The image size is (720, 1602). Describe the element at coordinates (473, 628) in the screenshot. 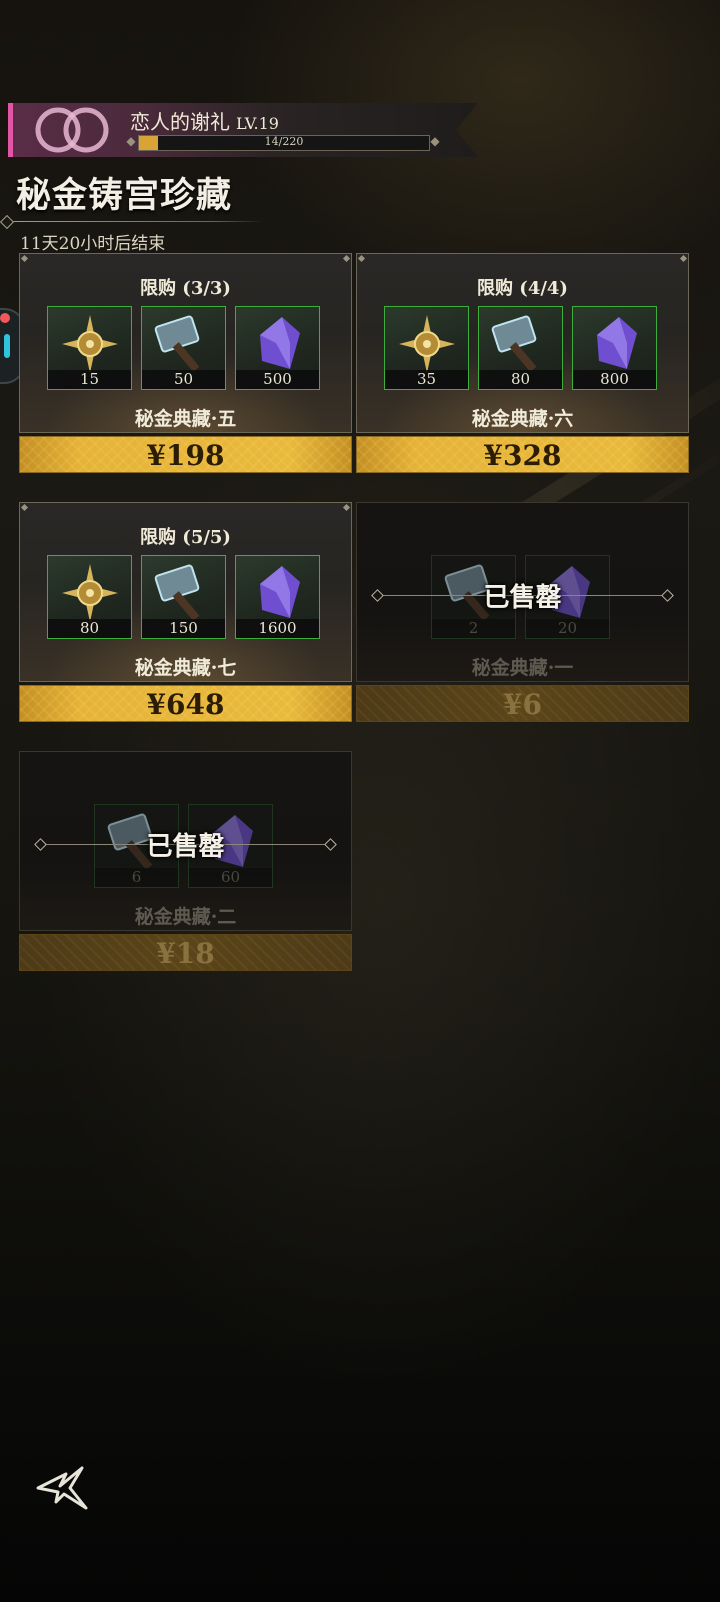

I see `item-quantity: 2` at that location.